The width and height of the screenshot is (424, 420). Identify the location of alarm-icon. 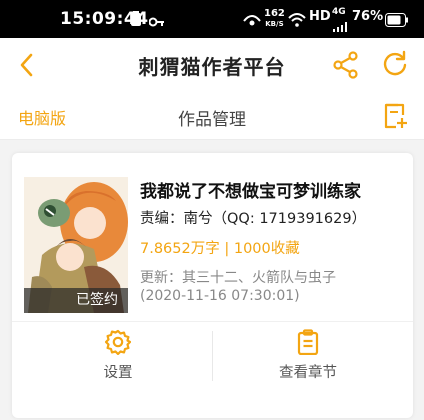
(252, 21).